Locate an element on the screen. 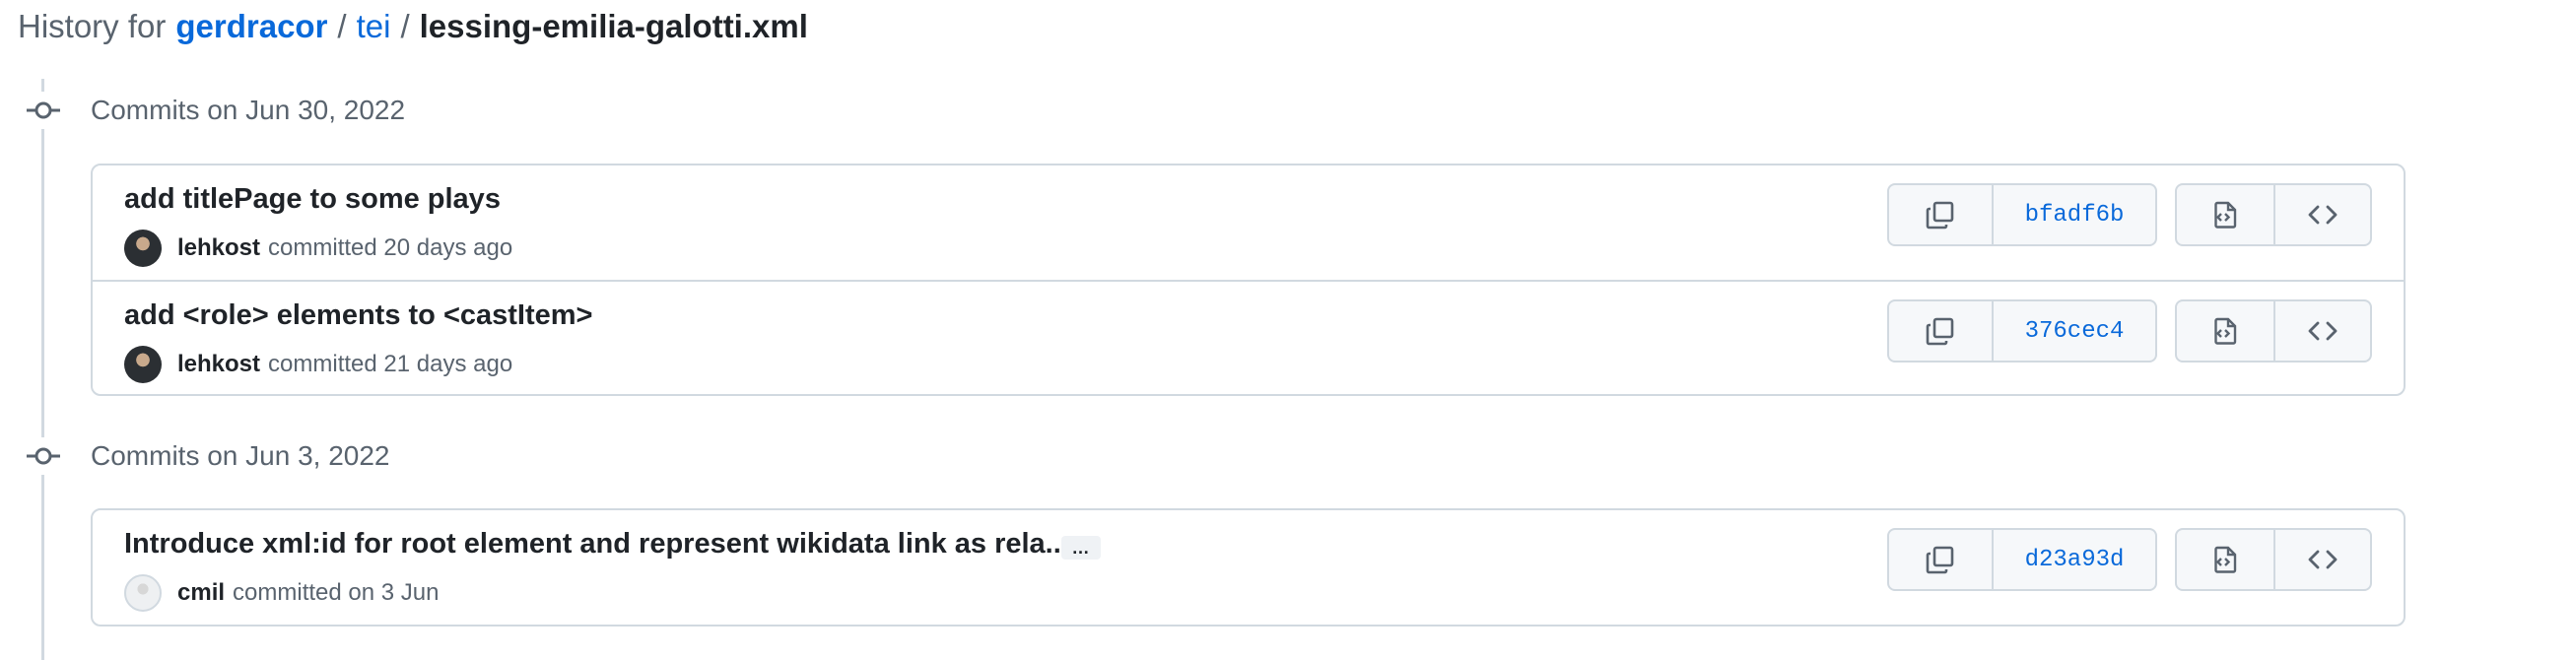  commit-actions: bfadf6b is located at coordinates (2129, 214).